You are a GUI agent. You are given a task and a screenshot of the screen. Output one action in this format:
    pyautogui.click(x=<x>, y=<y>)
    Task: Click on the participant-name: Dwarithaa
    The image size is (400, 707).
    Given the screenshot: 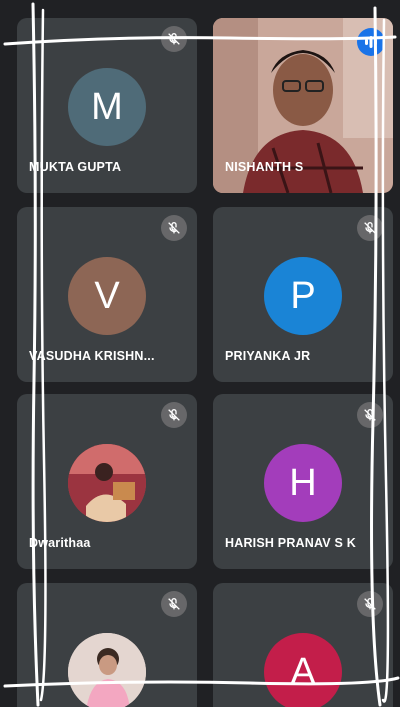 What is the action you would take?
    pyautogui.click(x=60, y=543)
    